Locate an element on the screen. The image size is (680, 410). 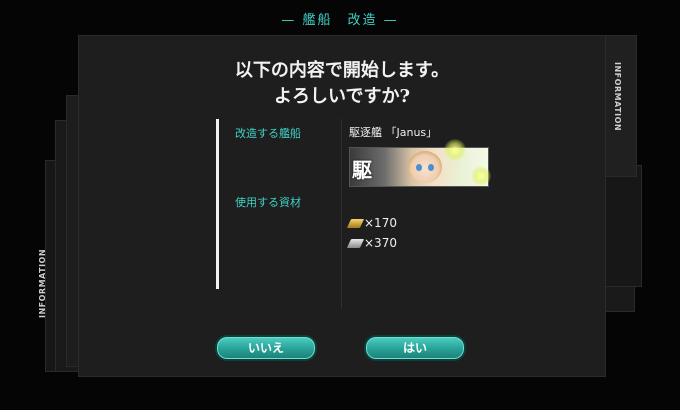
question-line-2: よろしいですか? is located at coordinates (341, 96).